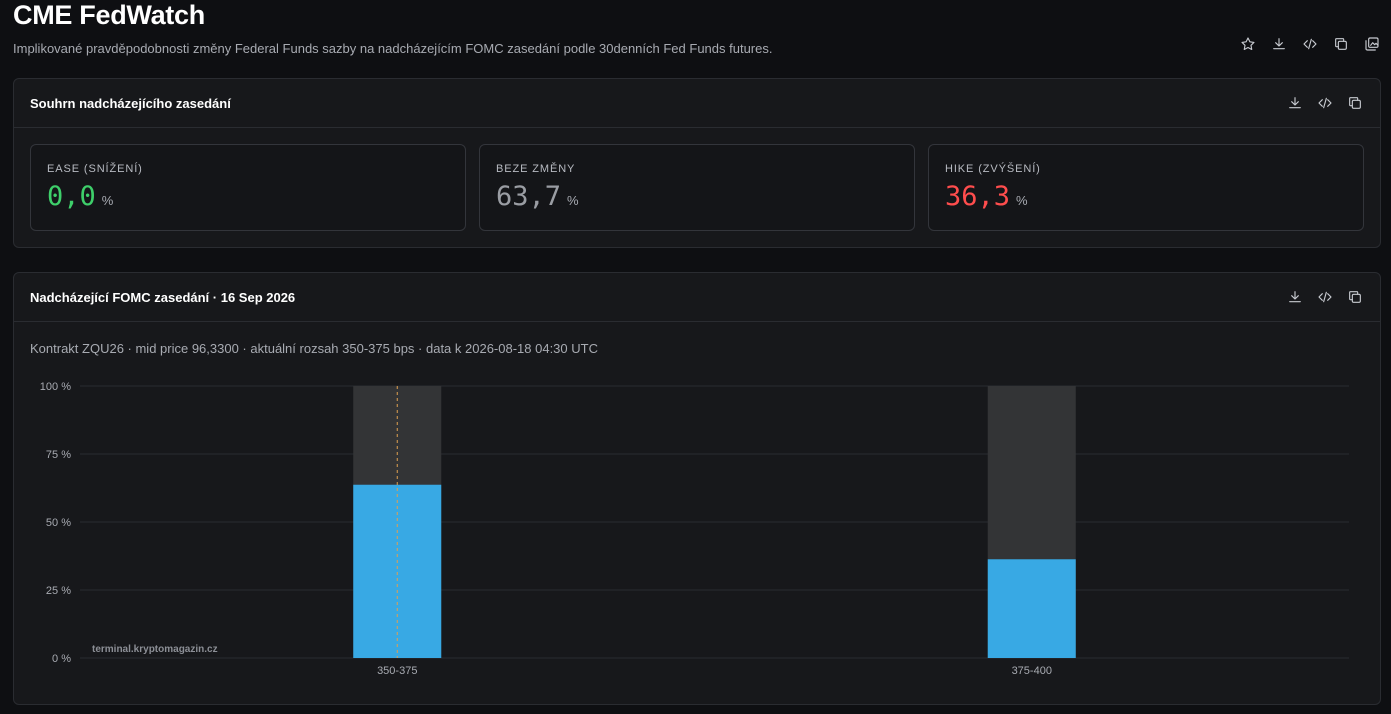 The height and width of the screenshot is (714, 1391). Describe the element at coordinates (993, 169) in the screenshot. I see `card-label: HIKE (ZVÝŠENÍ)` at that location.